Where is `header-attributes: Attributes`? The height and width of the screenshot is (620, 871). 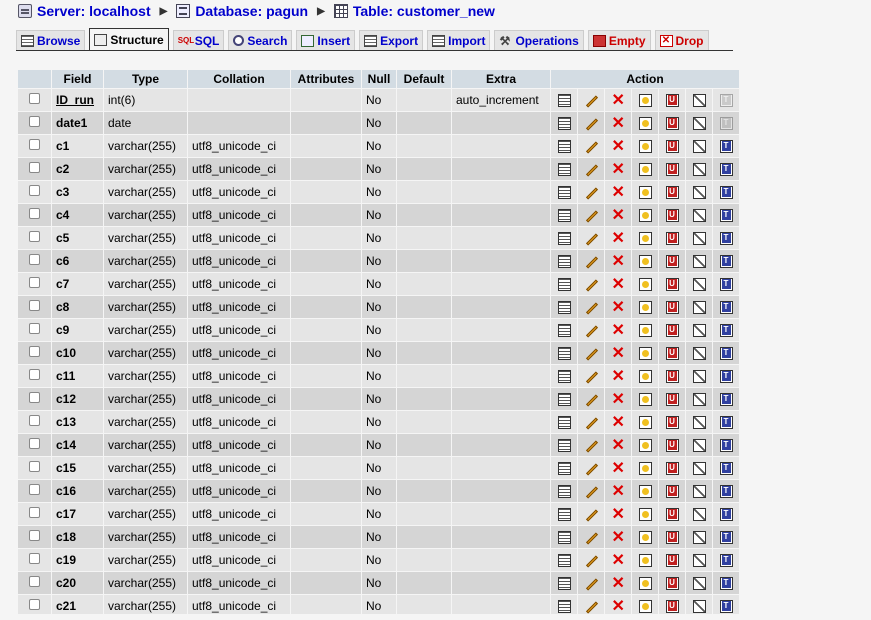
header-attributes: Attributes is located at coordinates (326, 79).